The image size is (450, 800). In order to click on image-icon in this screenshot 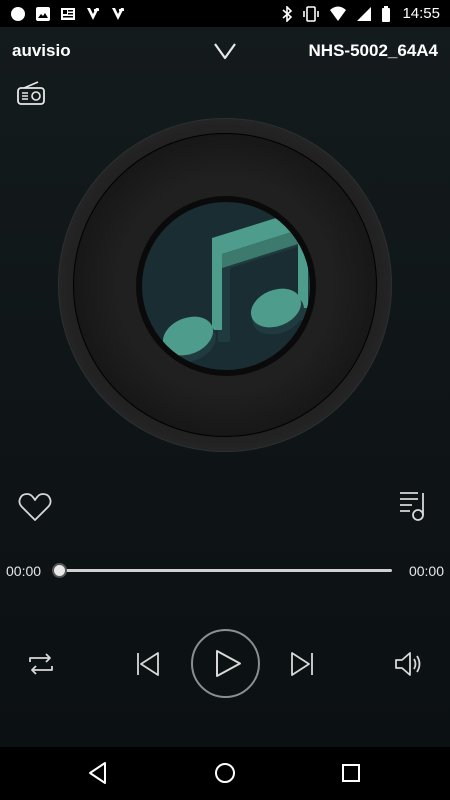, I will do `click(43, 13)`.